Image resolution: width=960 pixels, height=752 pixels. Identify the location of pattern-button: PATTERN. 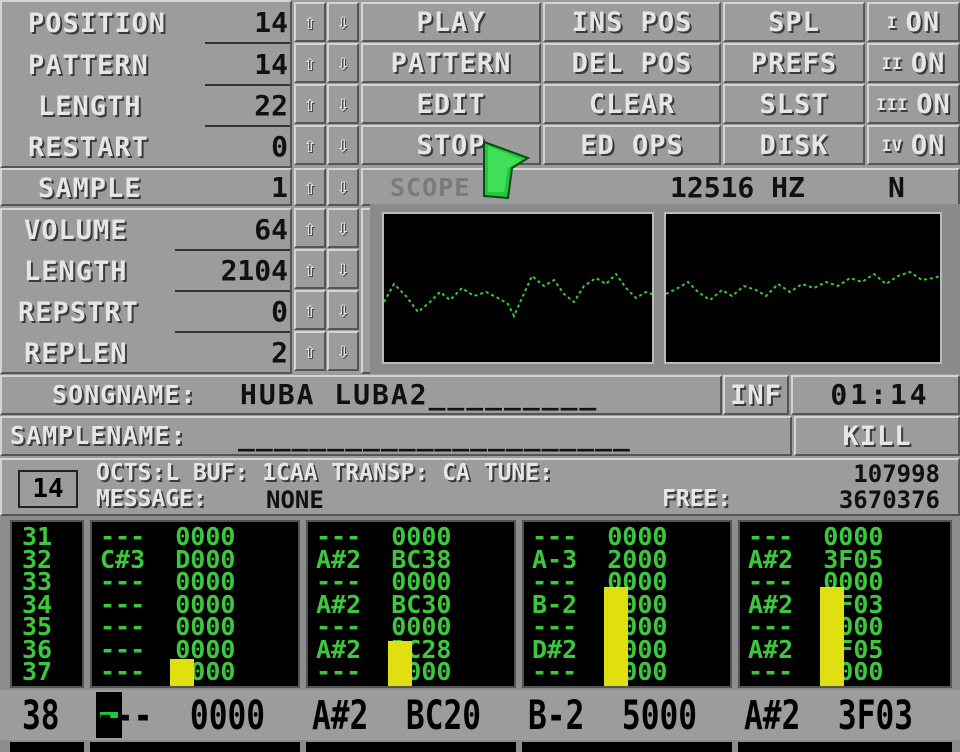
(451, 63).